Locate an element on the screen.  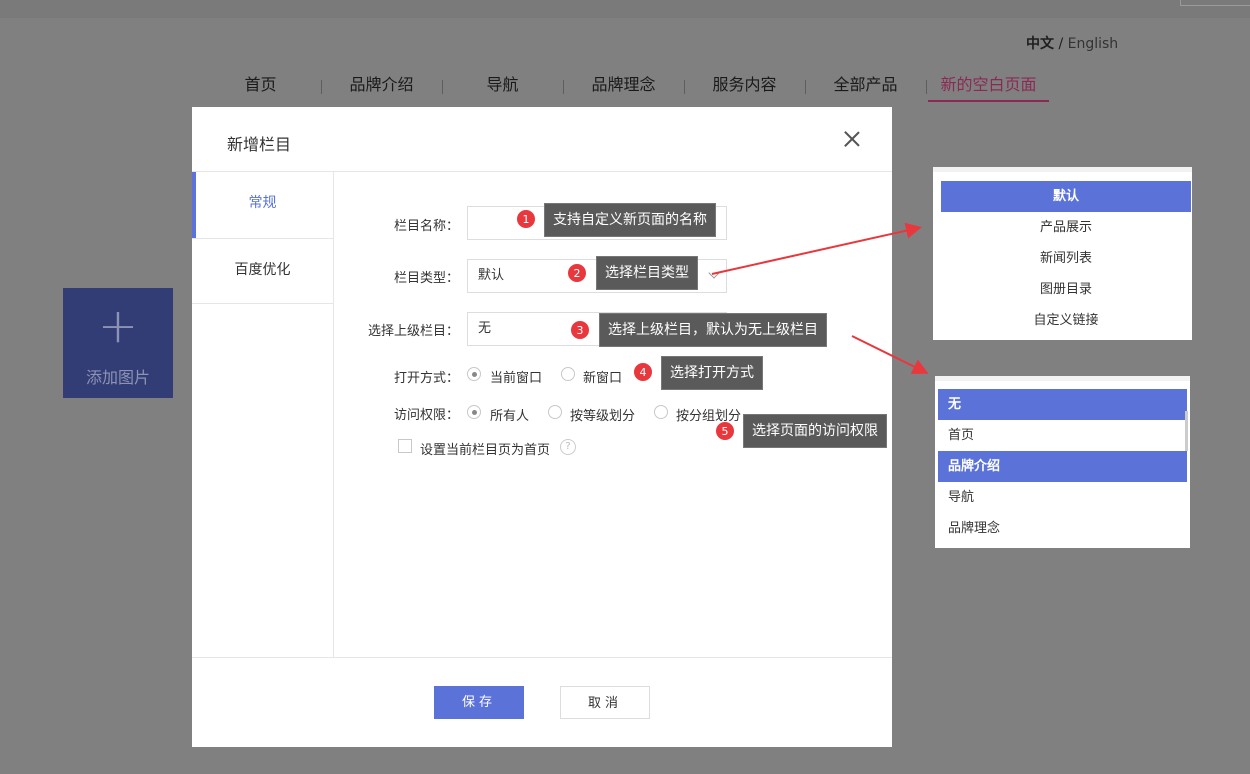
type-select-value: 默认 is located at coordinates (491, 275).